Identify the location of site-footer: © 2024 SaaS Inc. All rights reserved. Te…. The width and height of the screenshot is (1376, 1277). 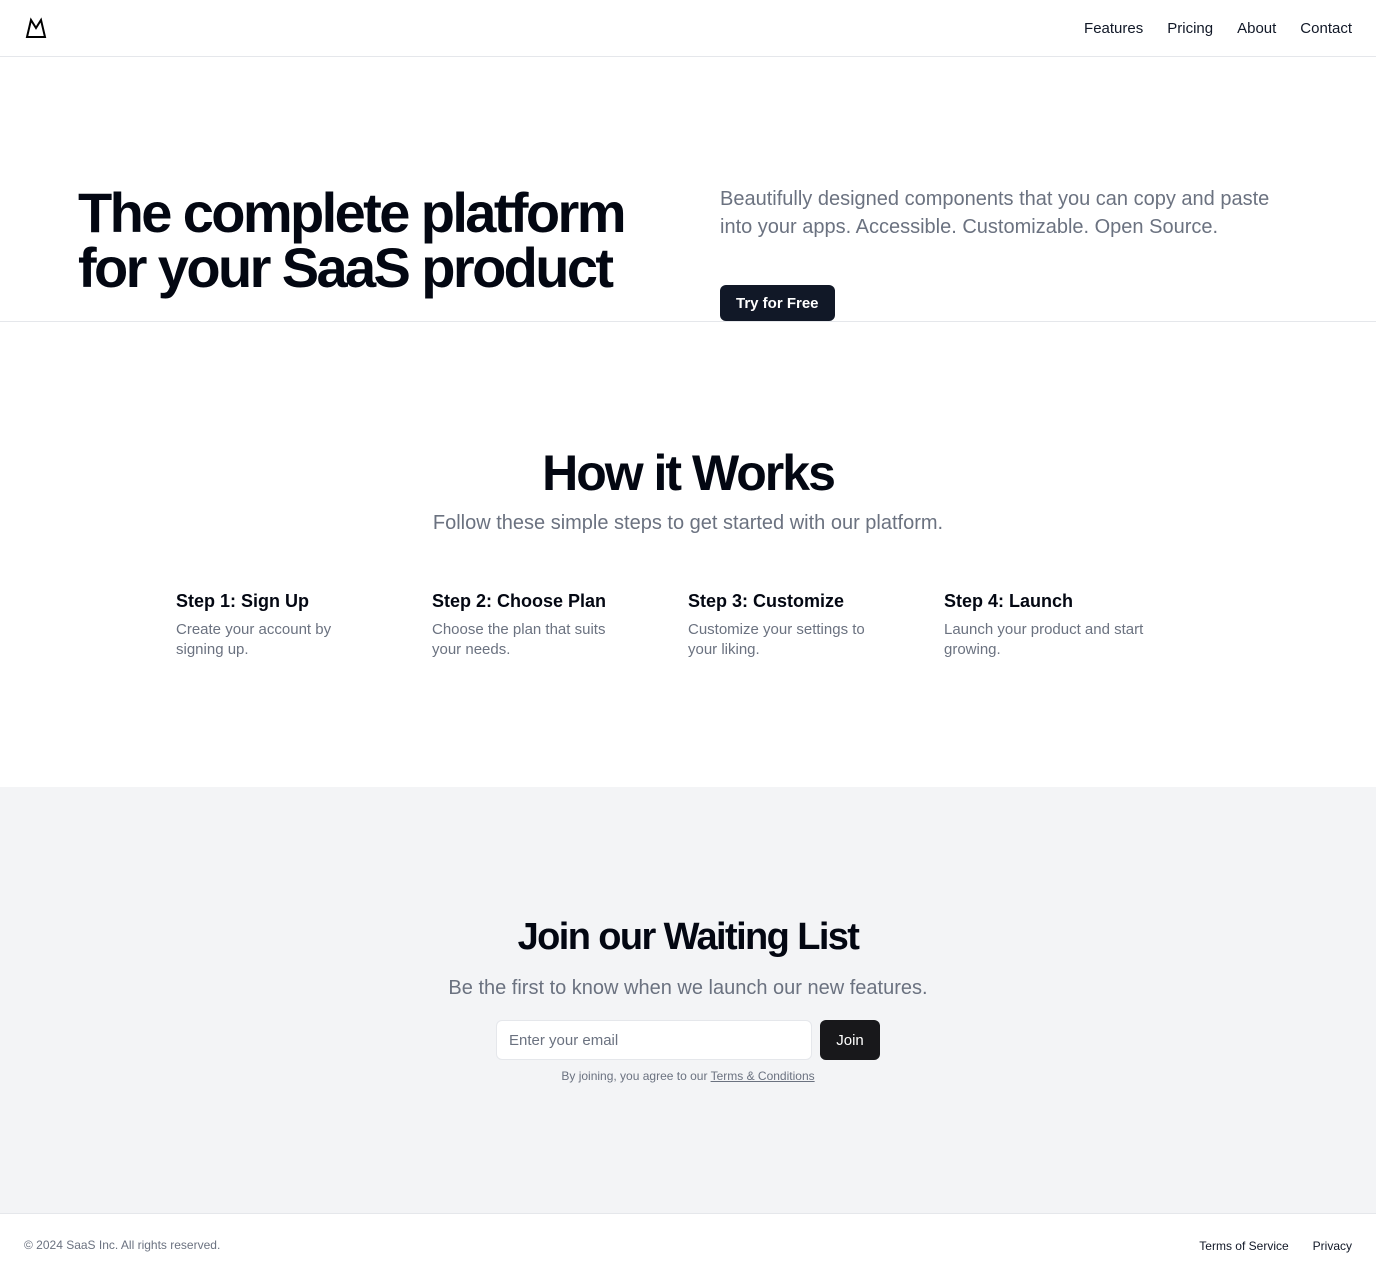
(688, 1245).